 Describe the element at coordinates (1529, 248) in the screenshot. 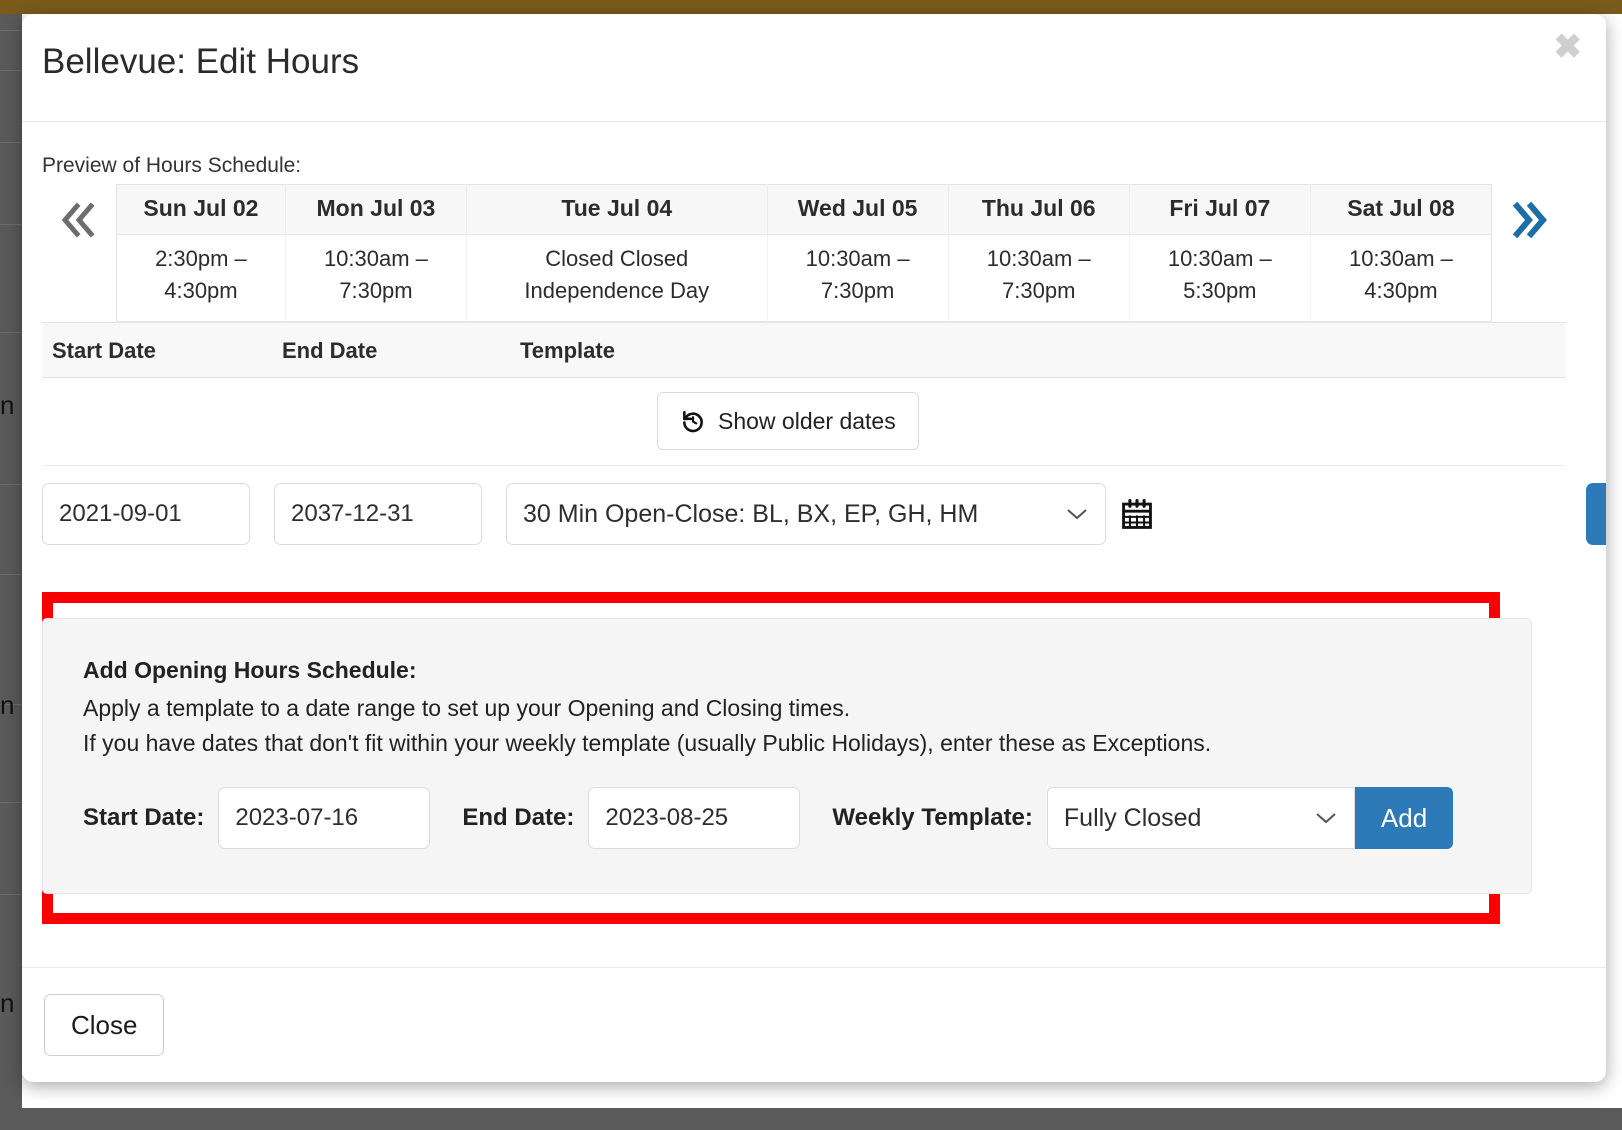

I see `next-week-button` at that location.